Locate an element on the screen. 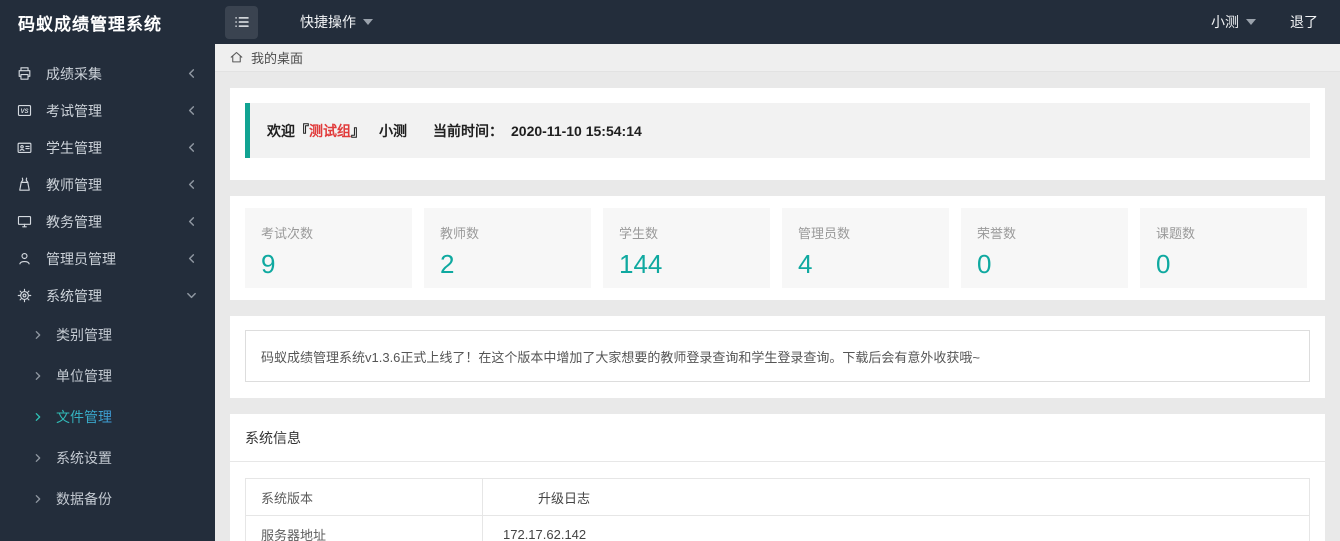 This screenshot has width=1340, height=541. dress-icon is located at coordinates (24, 184).